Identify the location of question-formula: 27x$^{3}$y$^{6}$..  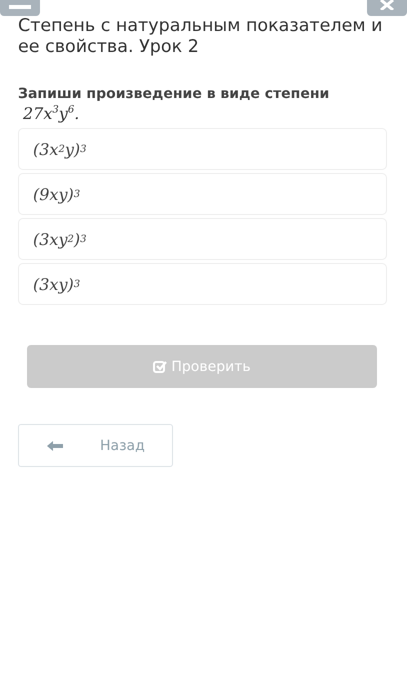
(51, 114).